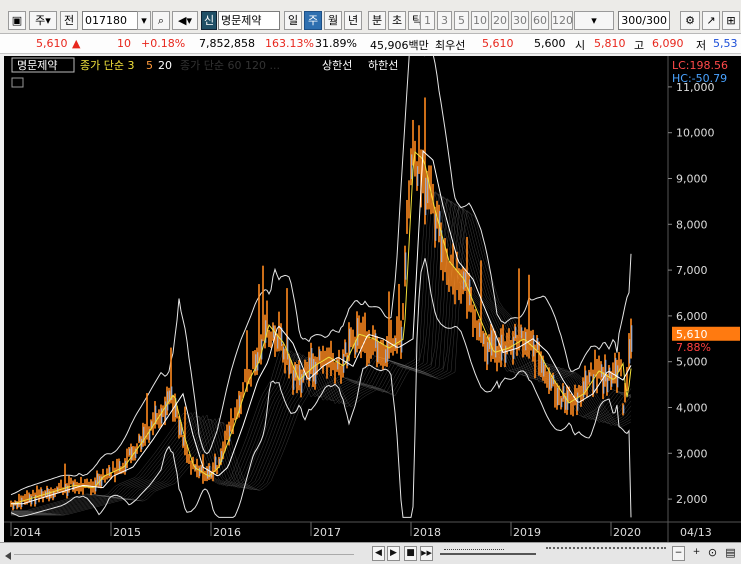 The image size is (741, 564). Describe the element at coordinates (293, 20) in the screenshot. I see `period-tab-0: 일` at that location.